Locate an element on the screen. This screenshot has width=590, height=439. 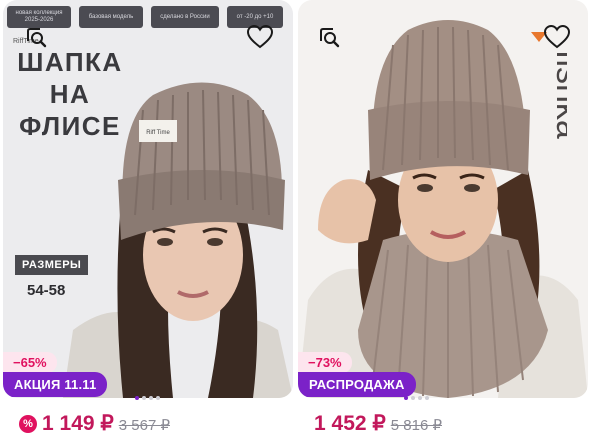
brand-logo: fishka is located at coordinates (557, 115).